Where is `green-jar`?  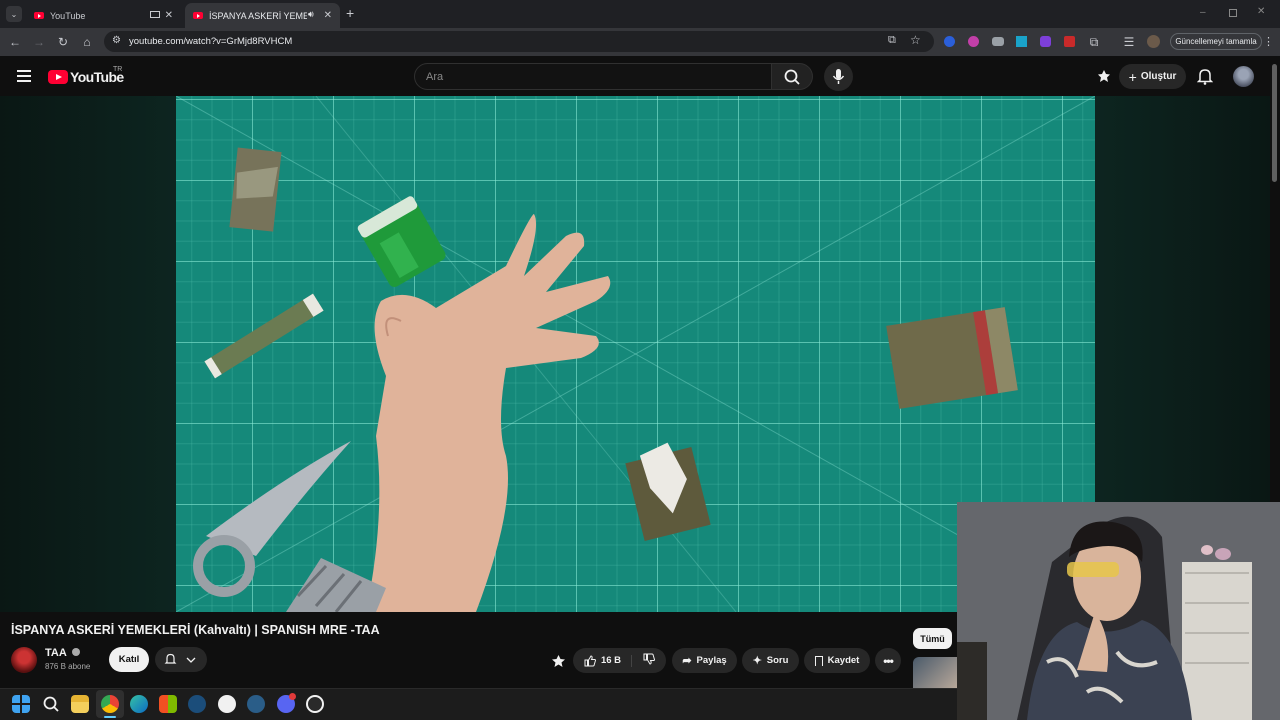
green-jar is located at coordinates (401, 241).